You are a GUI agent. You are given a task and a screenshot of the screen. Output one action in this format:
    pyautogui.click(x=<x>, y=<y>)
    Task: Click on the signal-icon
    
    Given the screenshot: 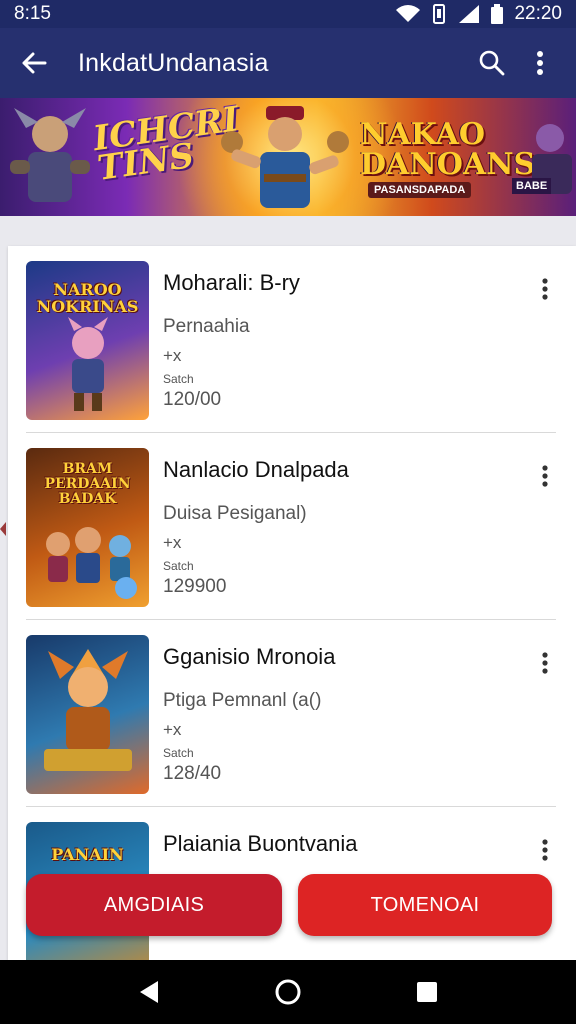 What is the action you would take?
    pyautogui.click(x=469, y=14)
    